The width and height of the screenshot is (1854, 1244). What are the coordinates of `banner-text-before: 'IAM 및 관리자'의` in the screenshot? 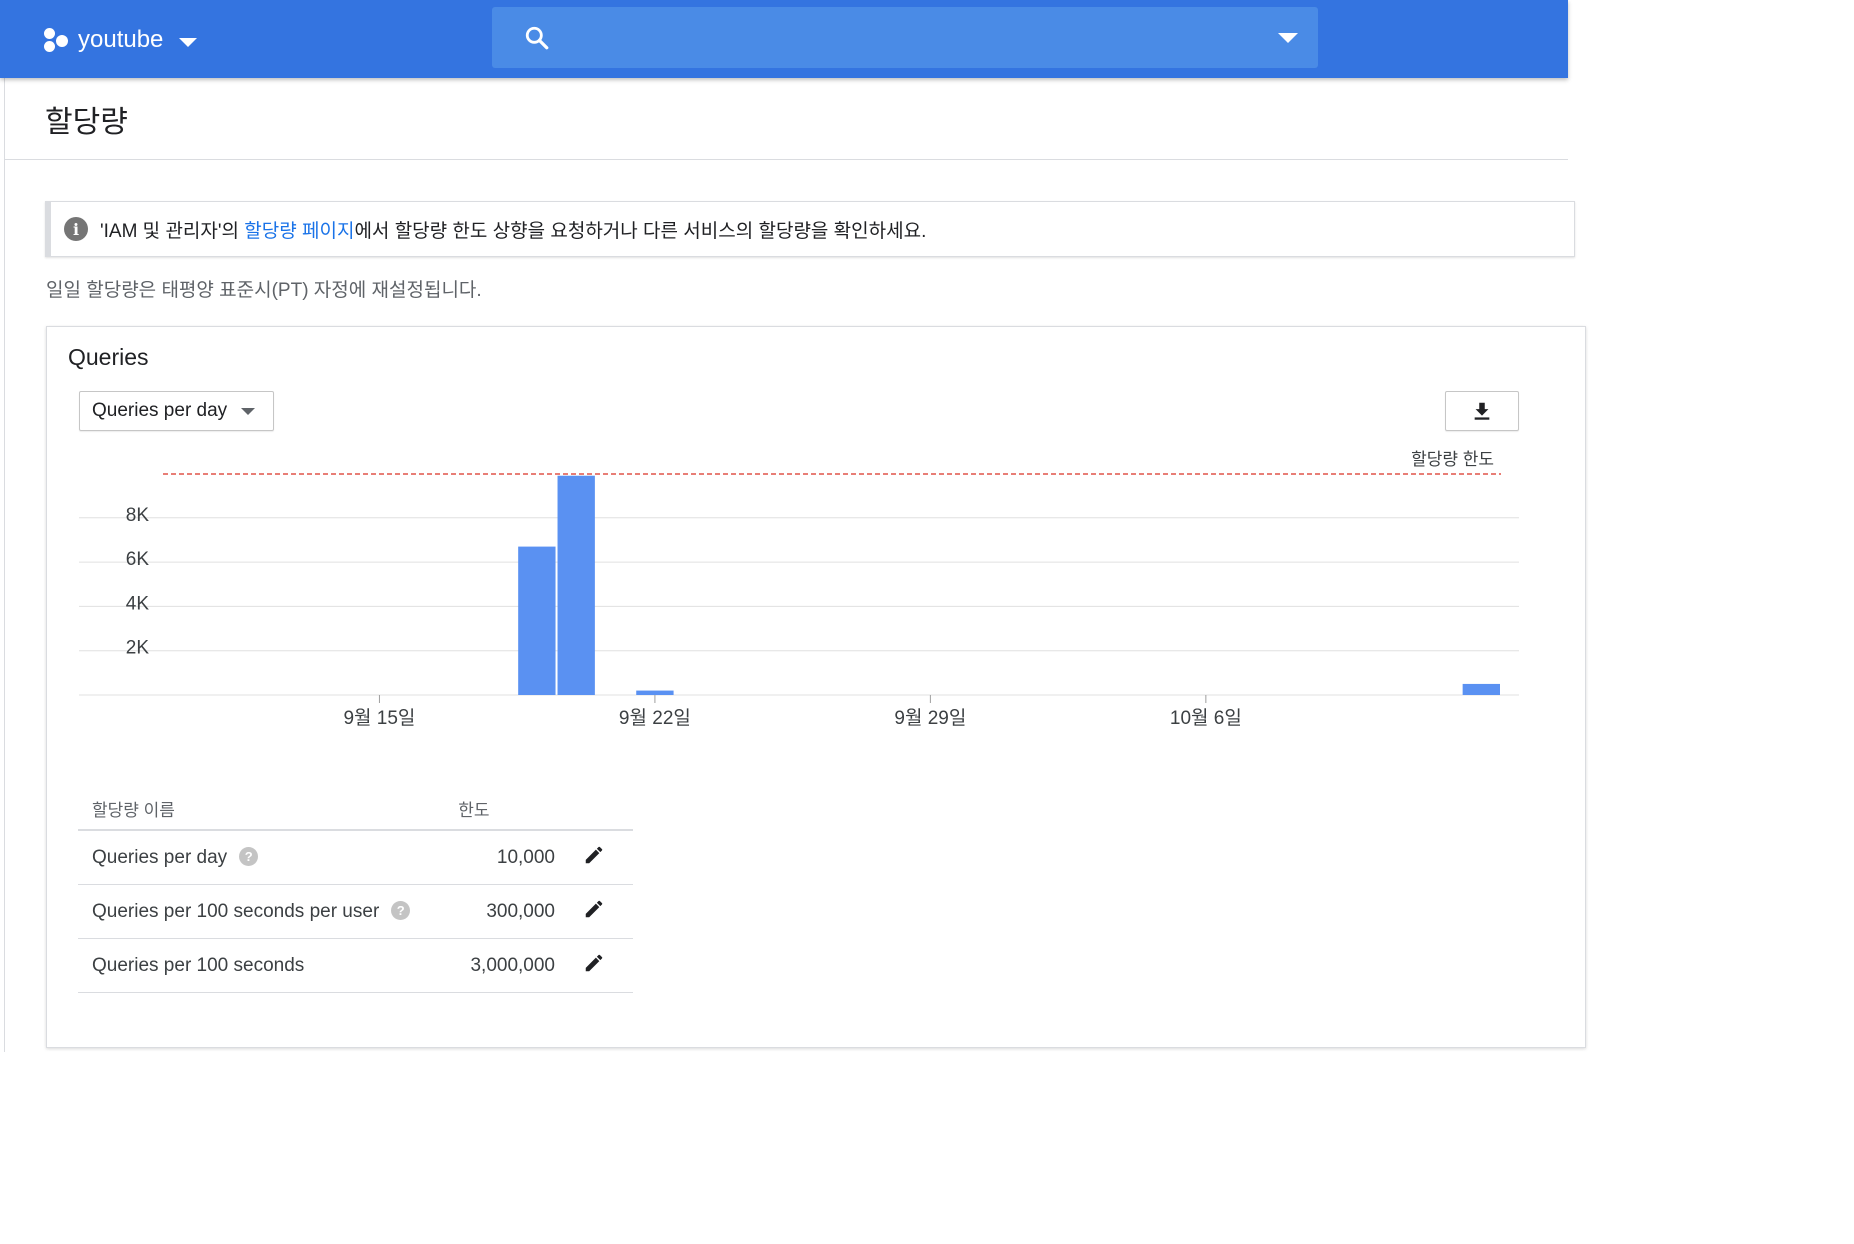 It's located at (172, 231).